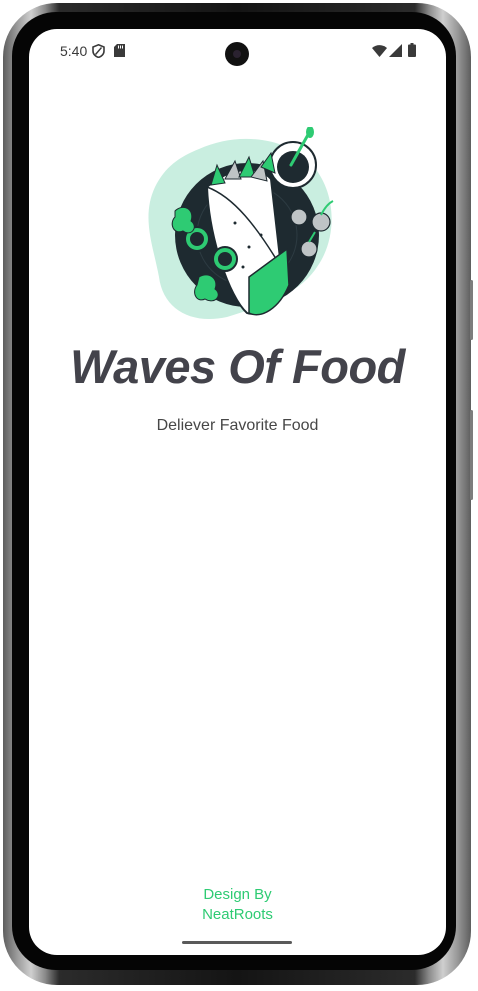 The width and height of the screenshot is (478, 991). What do you see at coordinates (395, 50) in the screenshot?
I see `signal-icon` at bounding box center [395, 50].